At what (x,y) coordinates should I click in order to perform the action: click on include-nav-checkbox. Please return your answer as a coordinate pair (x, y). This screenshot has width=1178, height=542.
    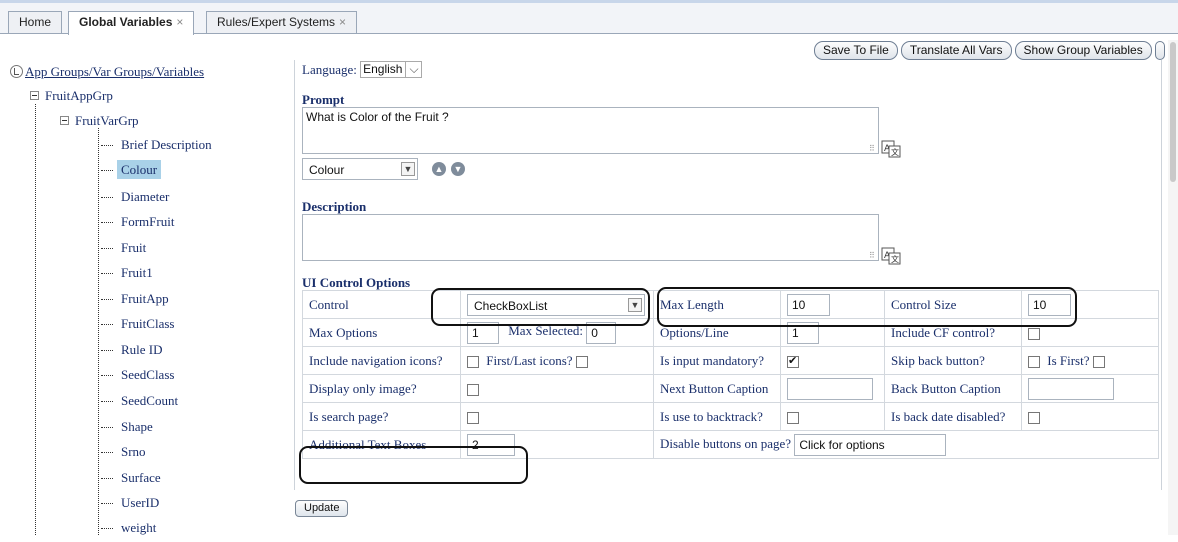
    Looking at the image, I should click on (473, 361).